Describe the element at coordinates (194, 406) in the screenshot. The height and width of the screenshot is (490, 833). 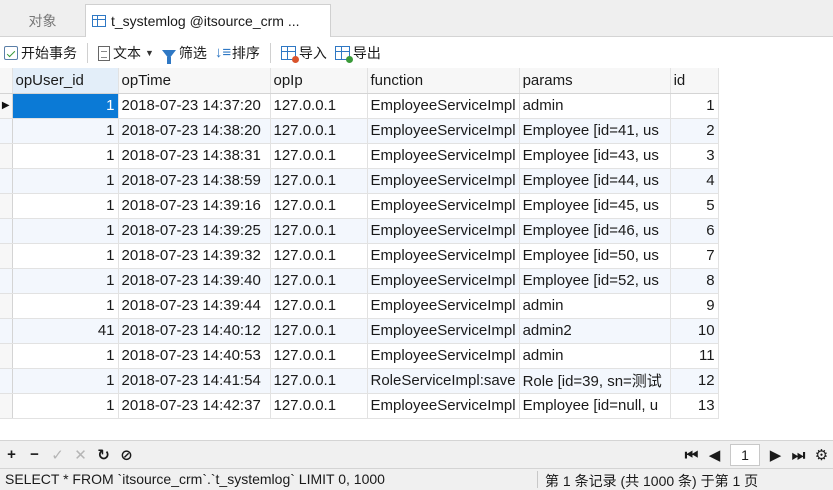
I see `cell-optime: 2018-07-23 14:42:37` at that location.